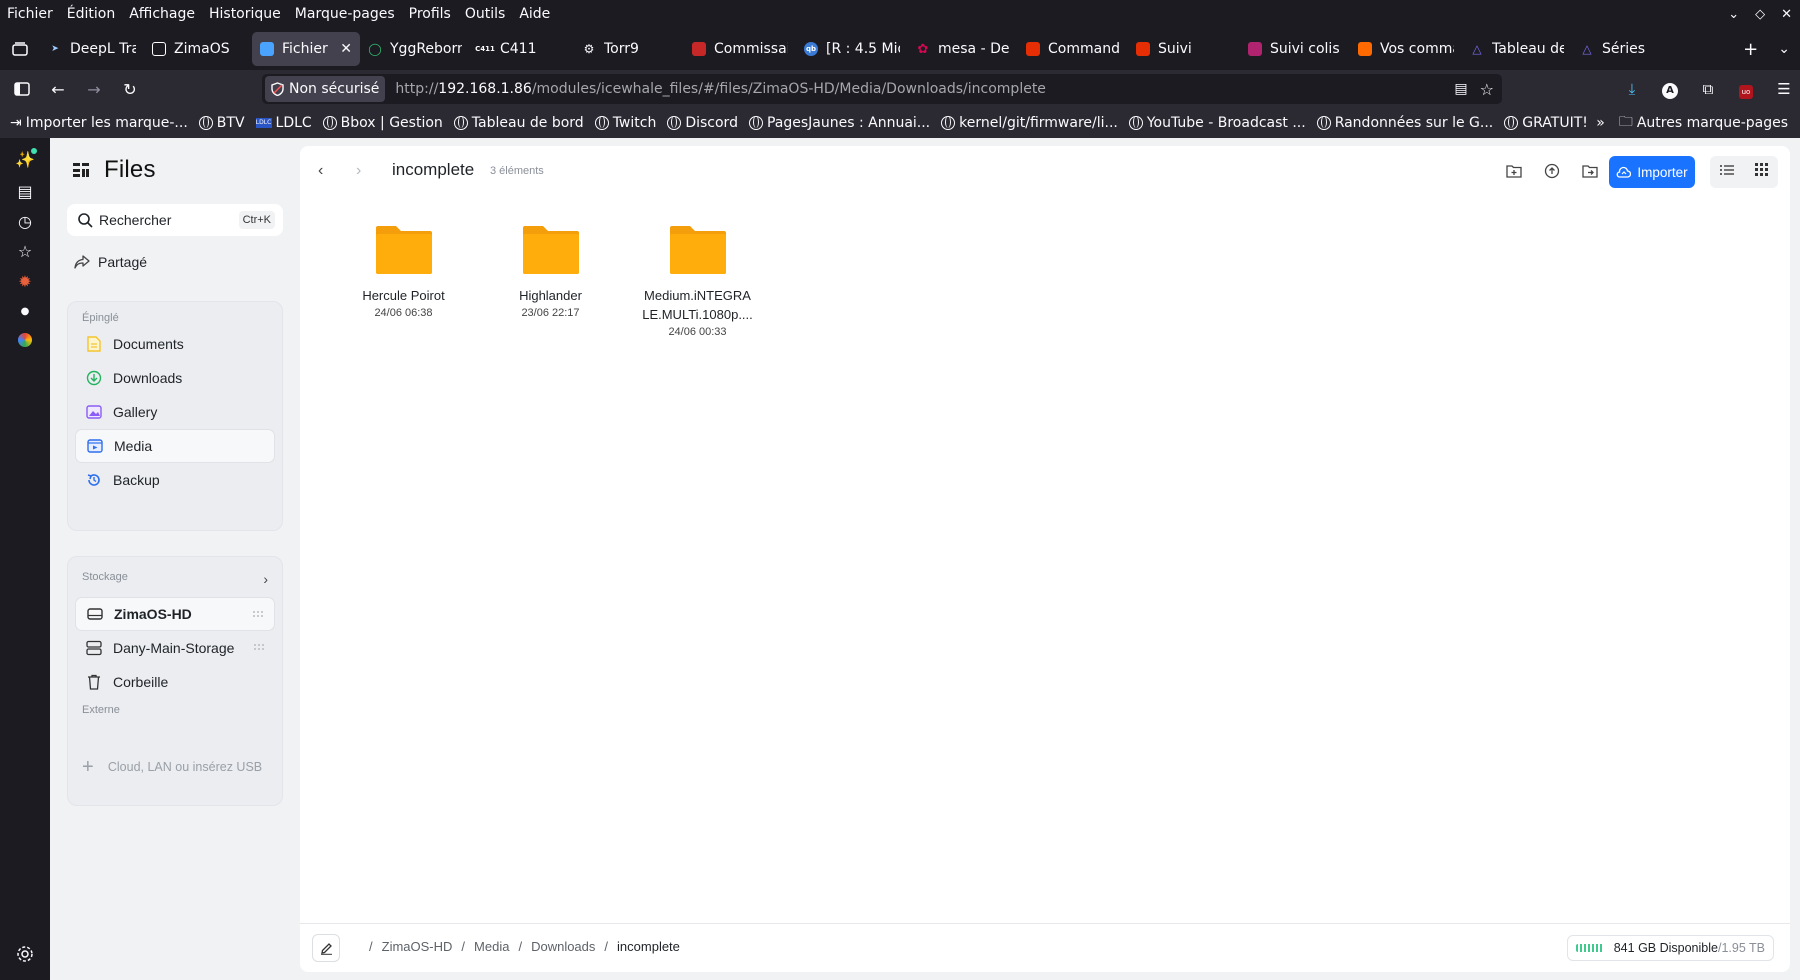 This screenshot has width=1800, height=980. Describe the element at coordinates (852, 49) in the screenshot. I see `tab-qbittorrent: qb [R : 4.5 Mio` at that location.